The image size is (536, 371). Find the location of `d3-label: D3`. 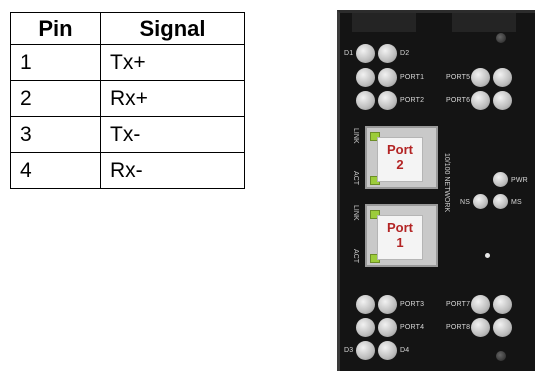

d3-label: D3 is located at coordinates (349, 350).